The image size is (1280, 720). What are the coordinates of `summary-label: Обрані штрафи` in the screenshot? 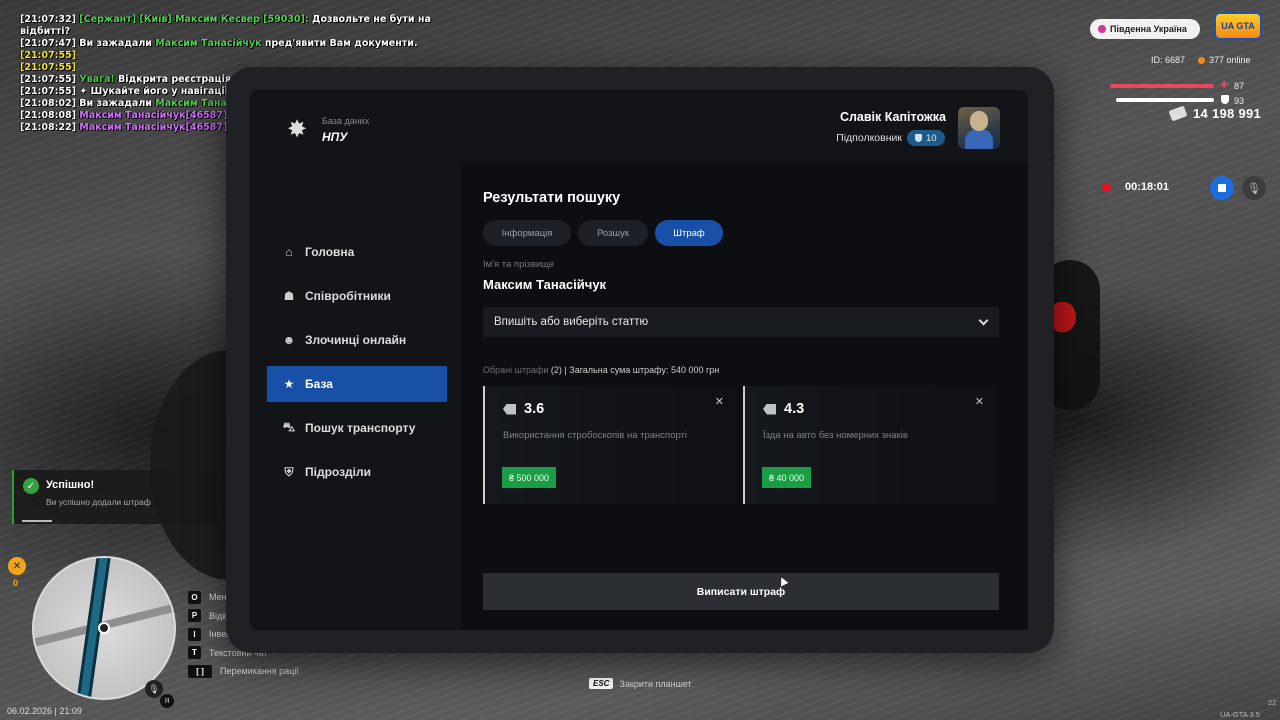 It's located at (516, 370).